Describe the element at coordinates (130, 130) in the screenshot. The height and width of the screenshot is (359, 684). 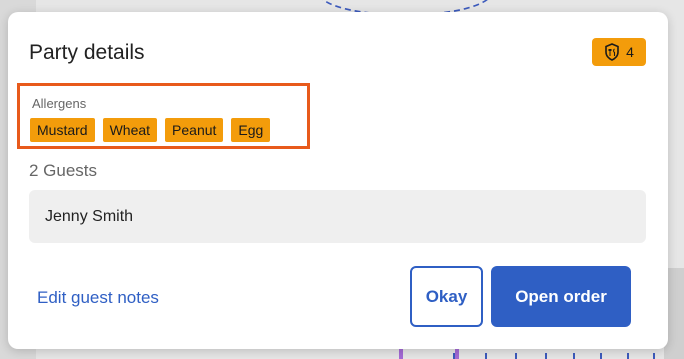
I see `allergen-chip: Wheat` at that location.